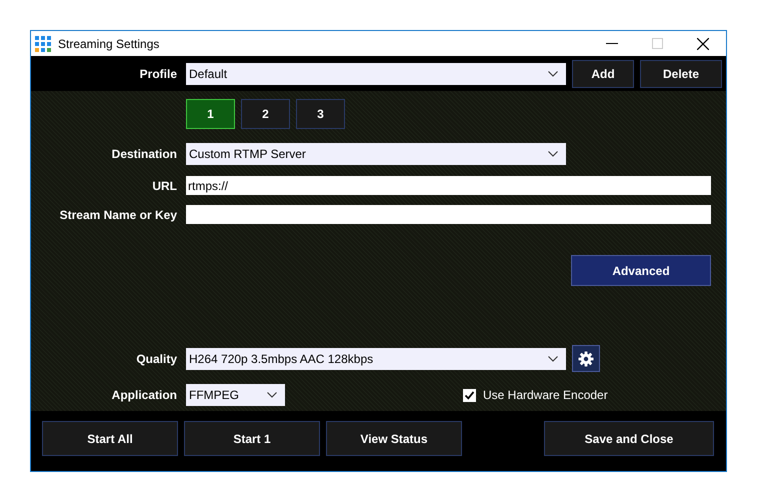 Image resolution: width=758 pixels, height=503 pixels. Describe the element at coordinates (394, 438) in the screenshot. I see `footer-button: View Status` at that location.